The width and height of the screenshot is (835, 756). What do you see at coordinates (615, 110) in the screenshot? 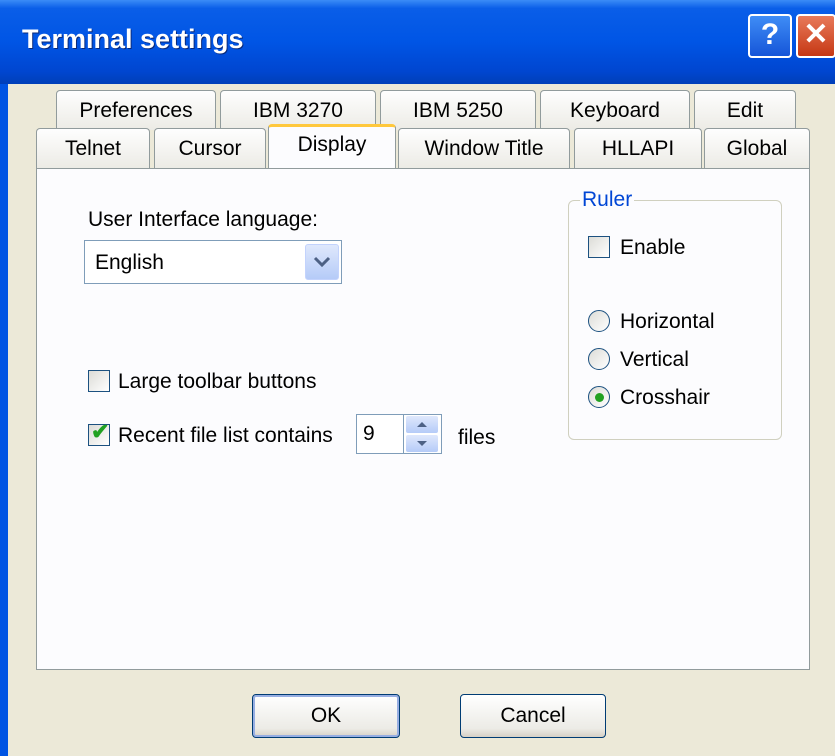
I see `tab-keyboard: Keyboard` at bounding box center [615, 110].